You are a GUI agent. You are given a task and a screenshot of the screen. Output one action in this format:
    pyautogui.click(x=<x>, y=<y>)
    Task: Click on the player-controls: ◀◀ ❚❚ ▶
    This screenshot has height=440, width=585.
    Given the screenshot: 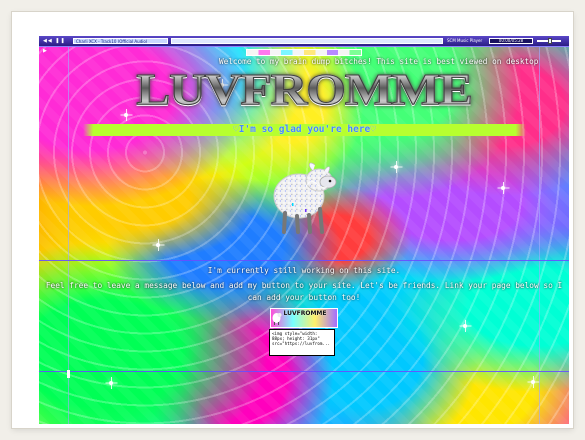 What is the action you would take?
    pyautogui.click(x=55, y=45)
    